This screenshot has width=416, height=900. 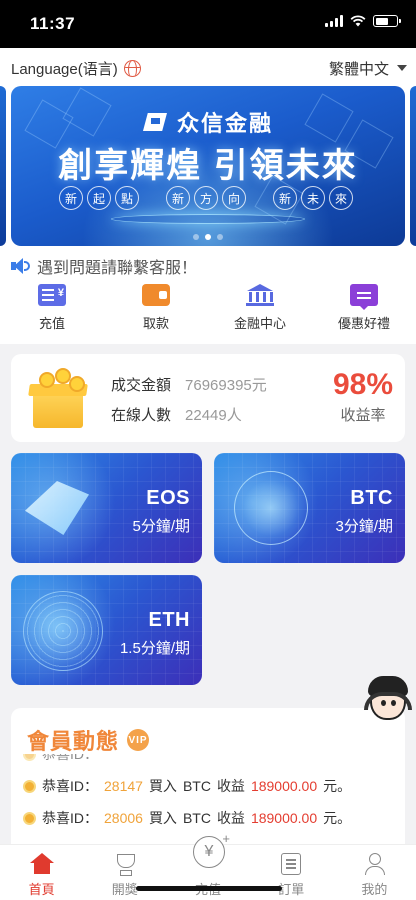 I want to click on headset-icon, so click(x=388, y=701).